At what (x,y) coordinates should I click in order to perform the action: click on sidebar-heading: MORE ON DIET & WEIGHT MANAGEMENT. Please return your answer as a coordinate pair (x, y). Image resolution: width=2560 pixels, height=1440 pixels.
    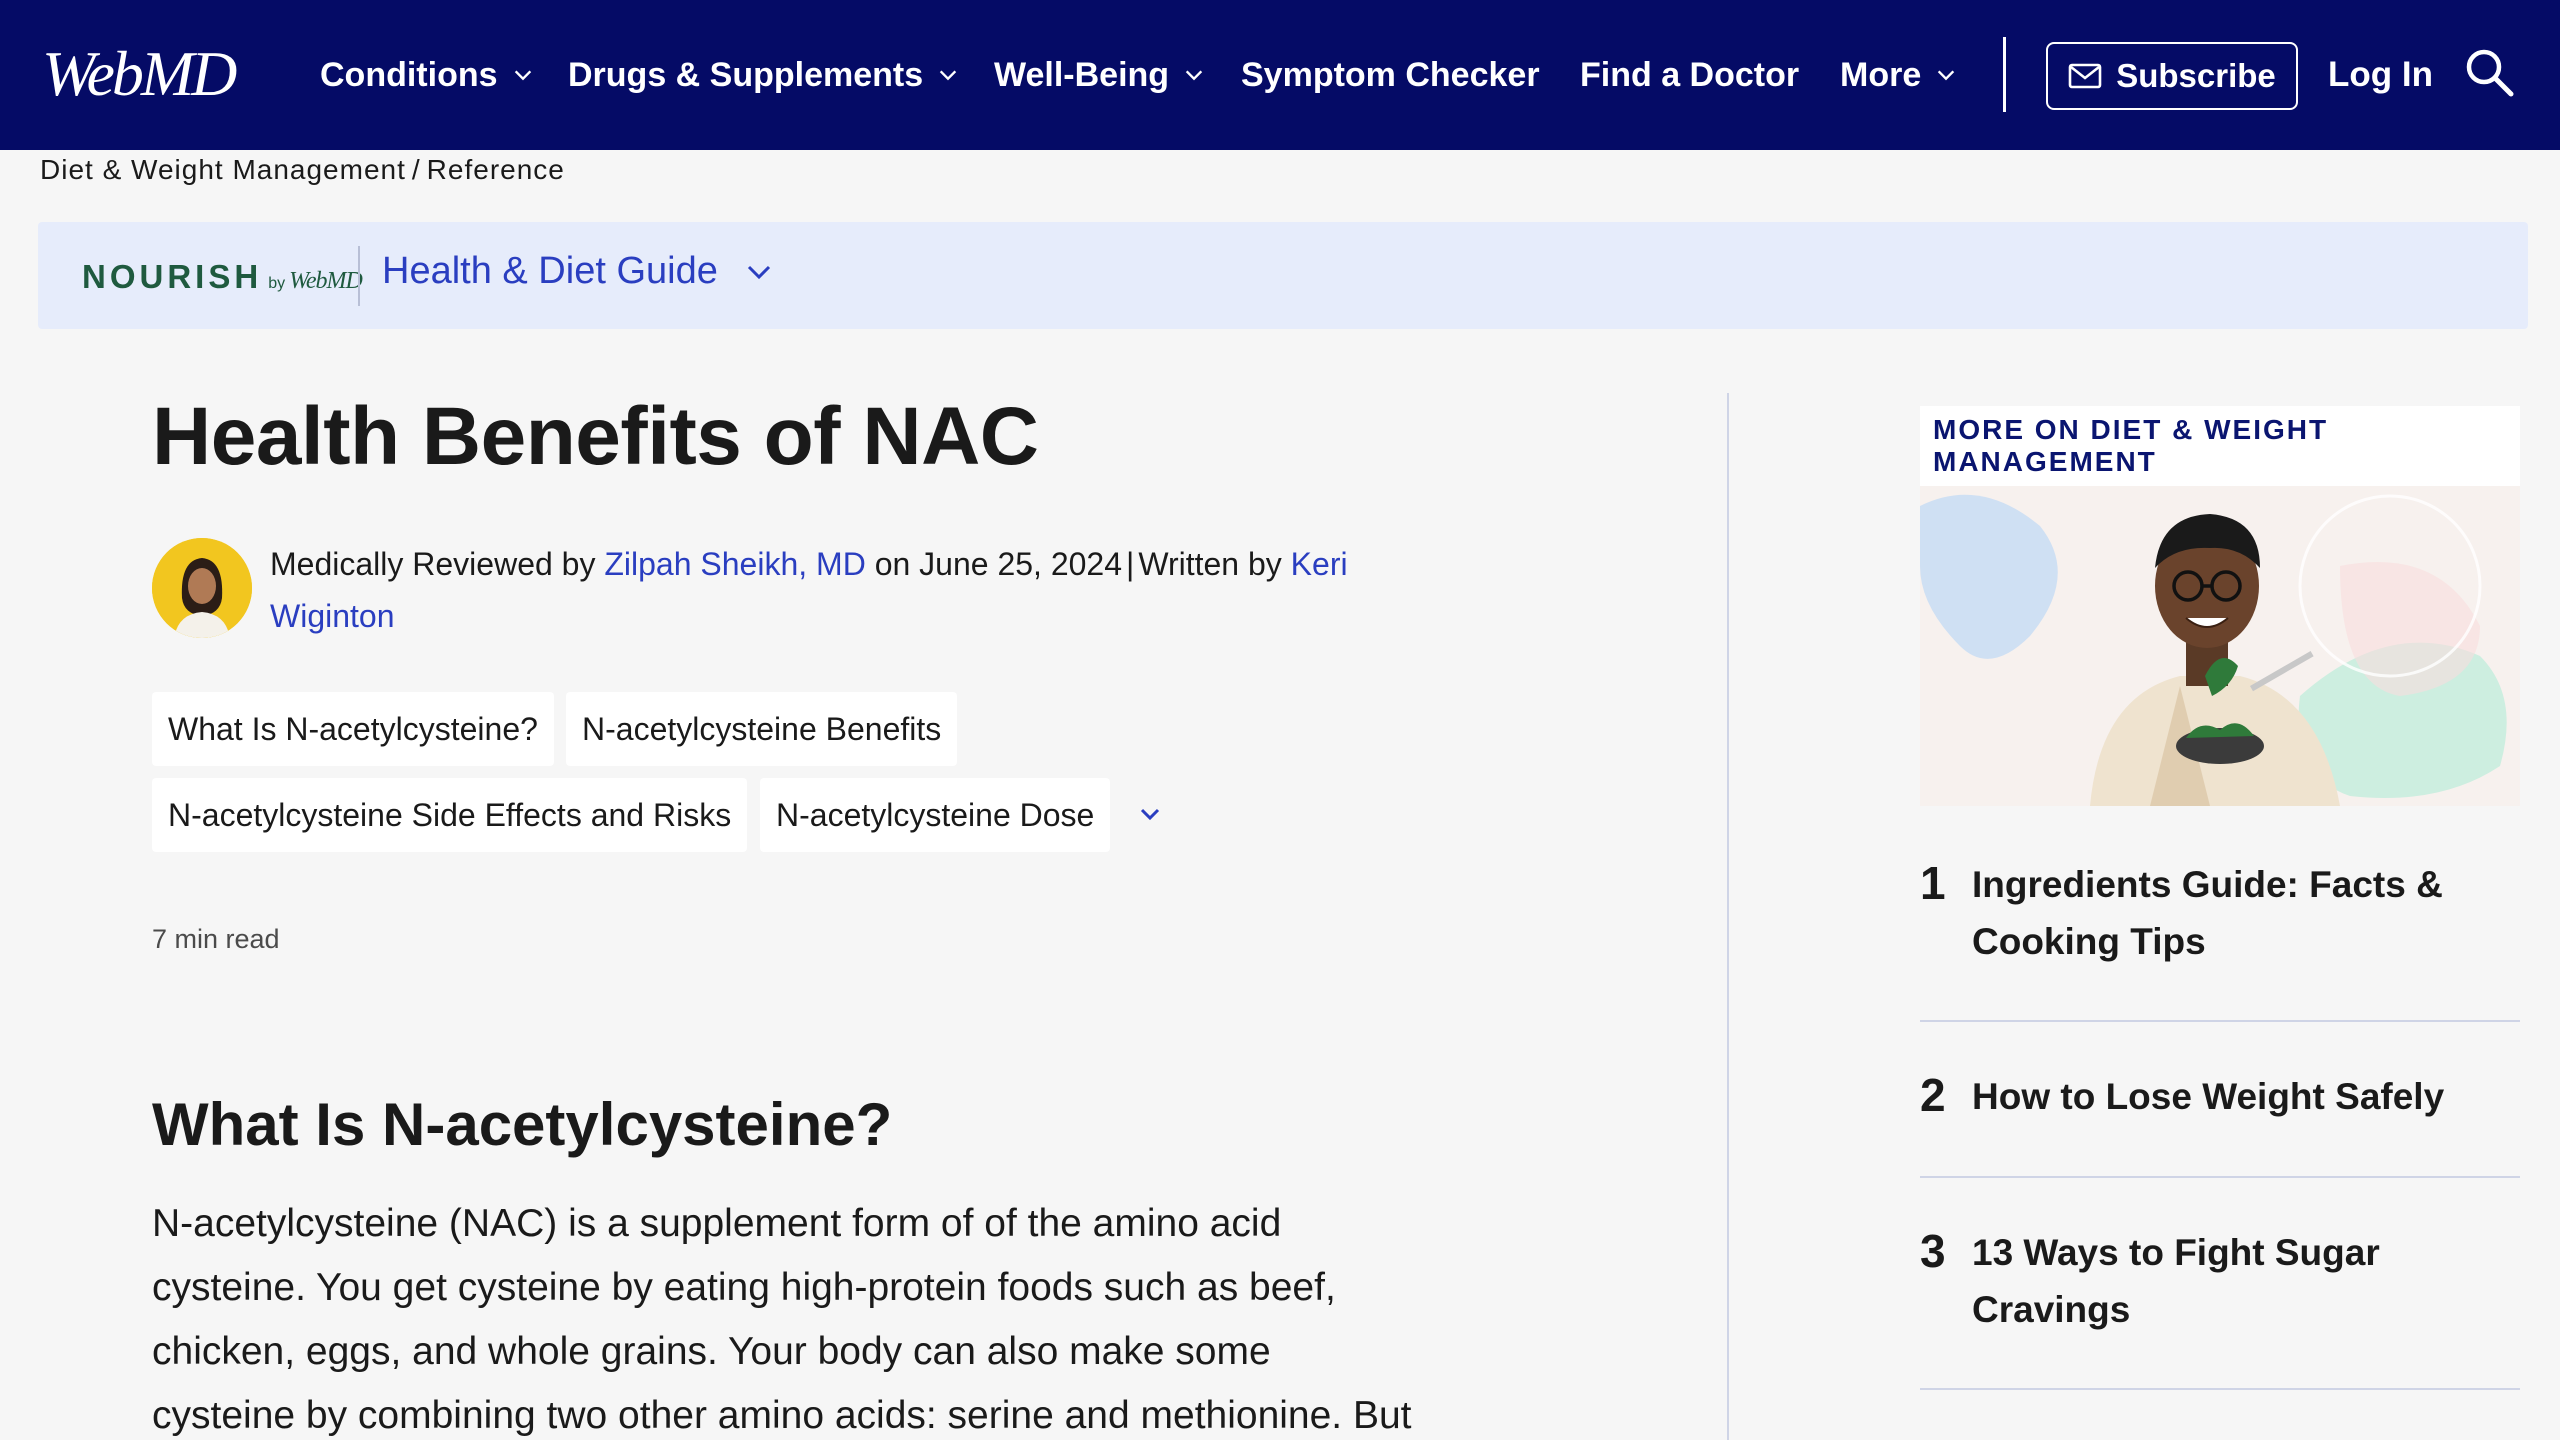
    Looking at the image, I should click on (2131, 445).